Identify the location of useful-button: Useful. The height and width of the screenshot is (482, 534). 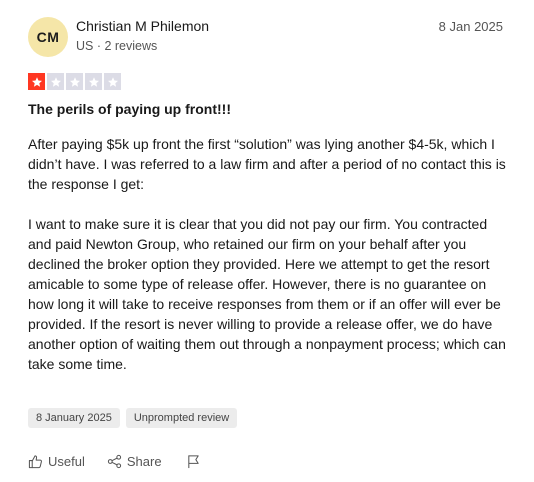
(56, 461).